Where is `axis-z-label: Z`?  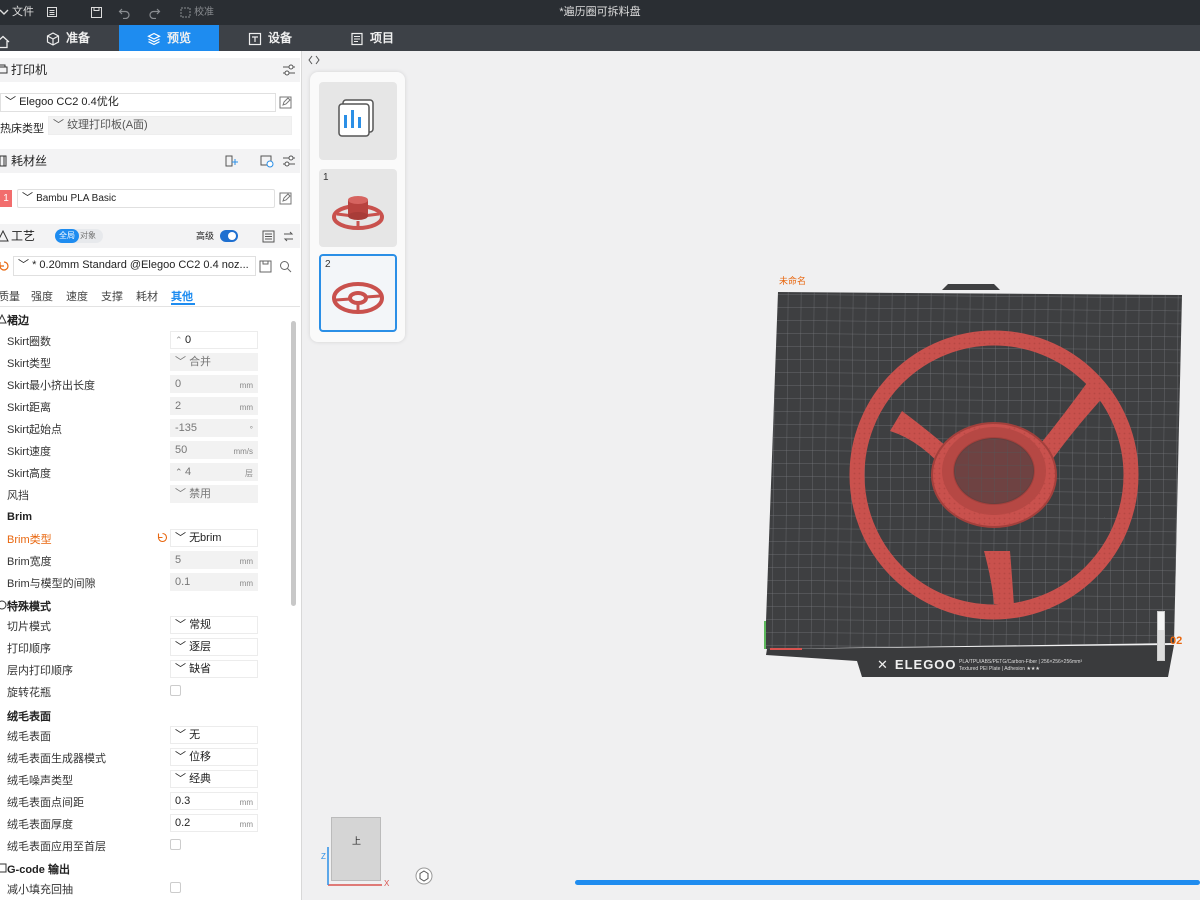
axis-z-label: Z is located at coordinates (323, 856).